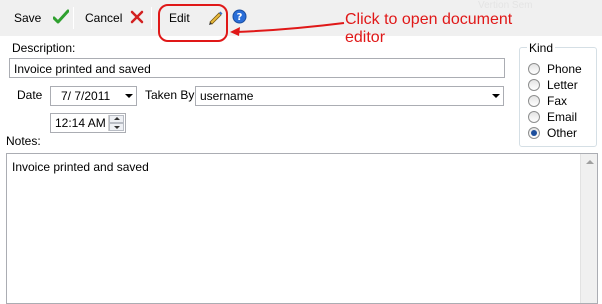 The image size is (602, 304). Describe the element at coordinates (588, 228) in the screenshot. I see `vertical-scrollbar` at that location.